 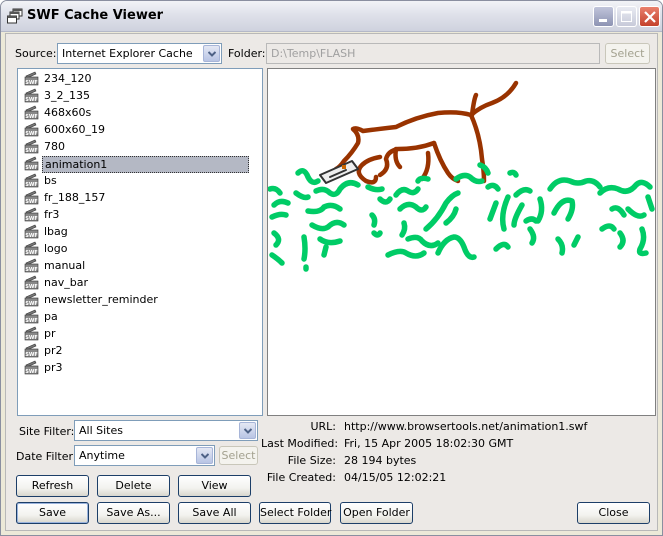 I want to click on close-window-button, so click(x=649, y=16).